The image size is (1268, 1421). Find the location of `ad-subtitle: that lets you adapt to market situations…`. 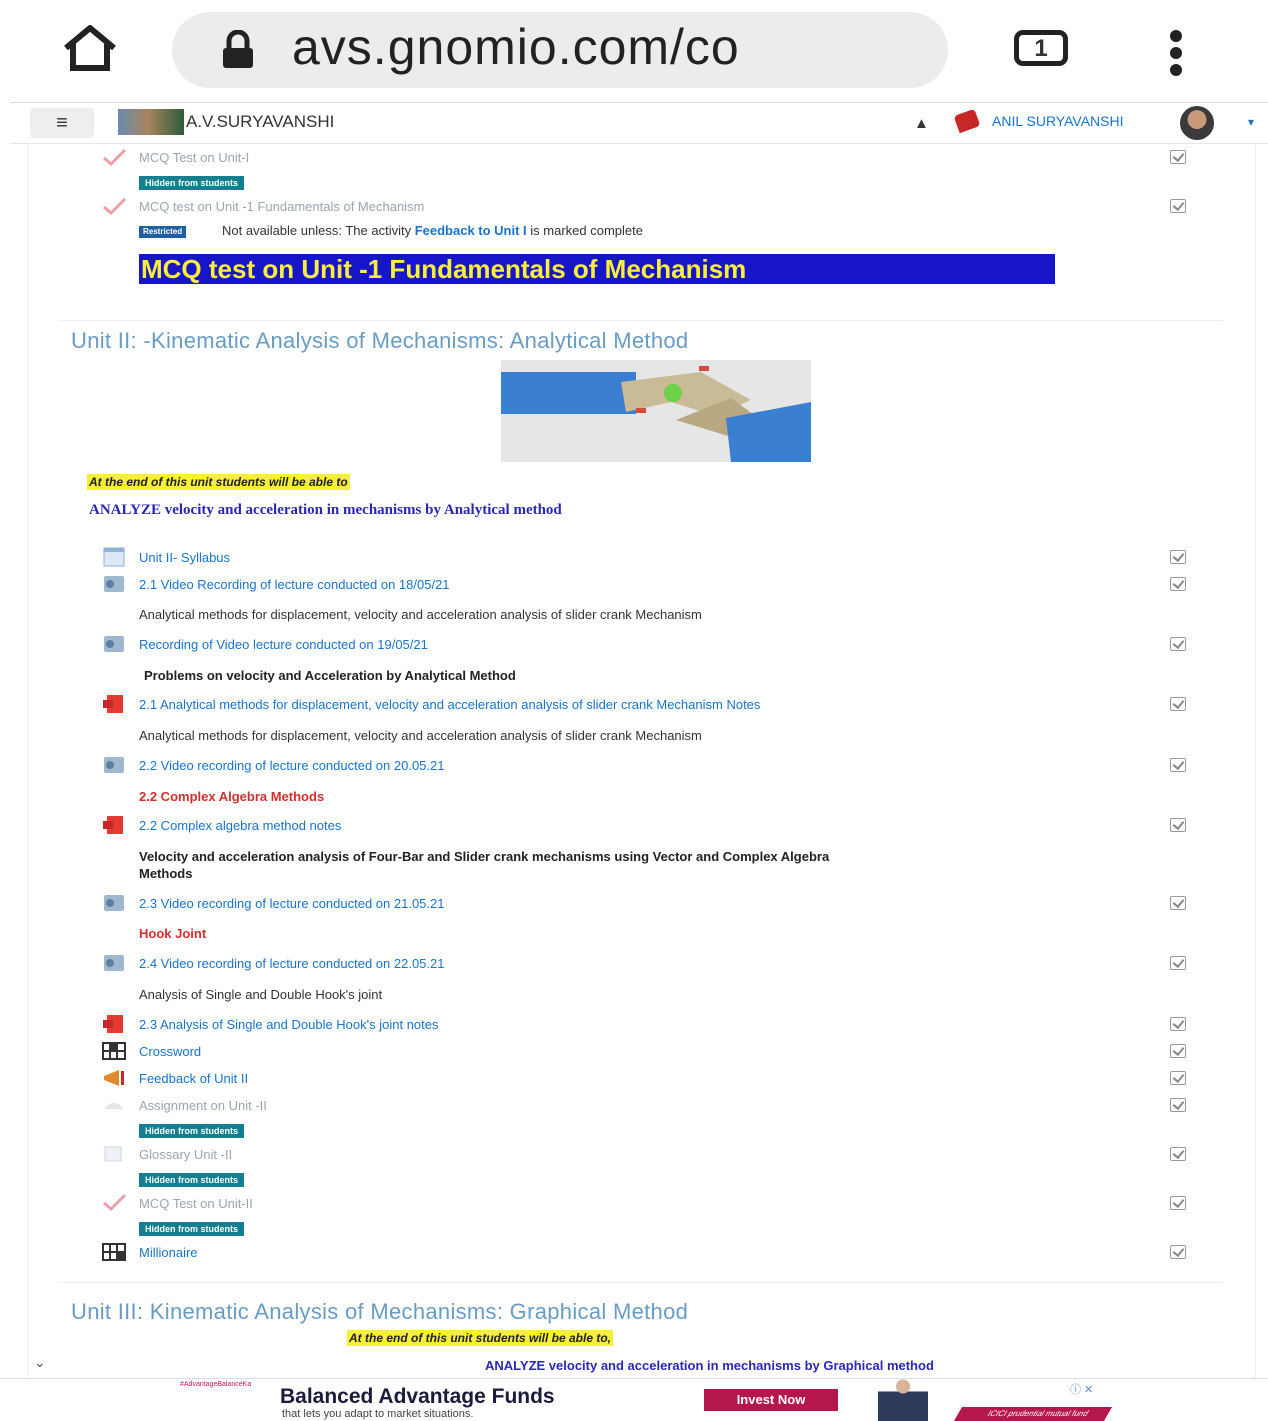

ad-subtitle: that lets you adapt to market situations… is located at coordinates (378, 1414).